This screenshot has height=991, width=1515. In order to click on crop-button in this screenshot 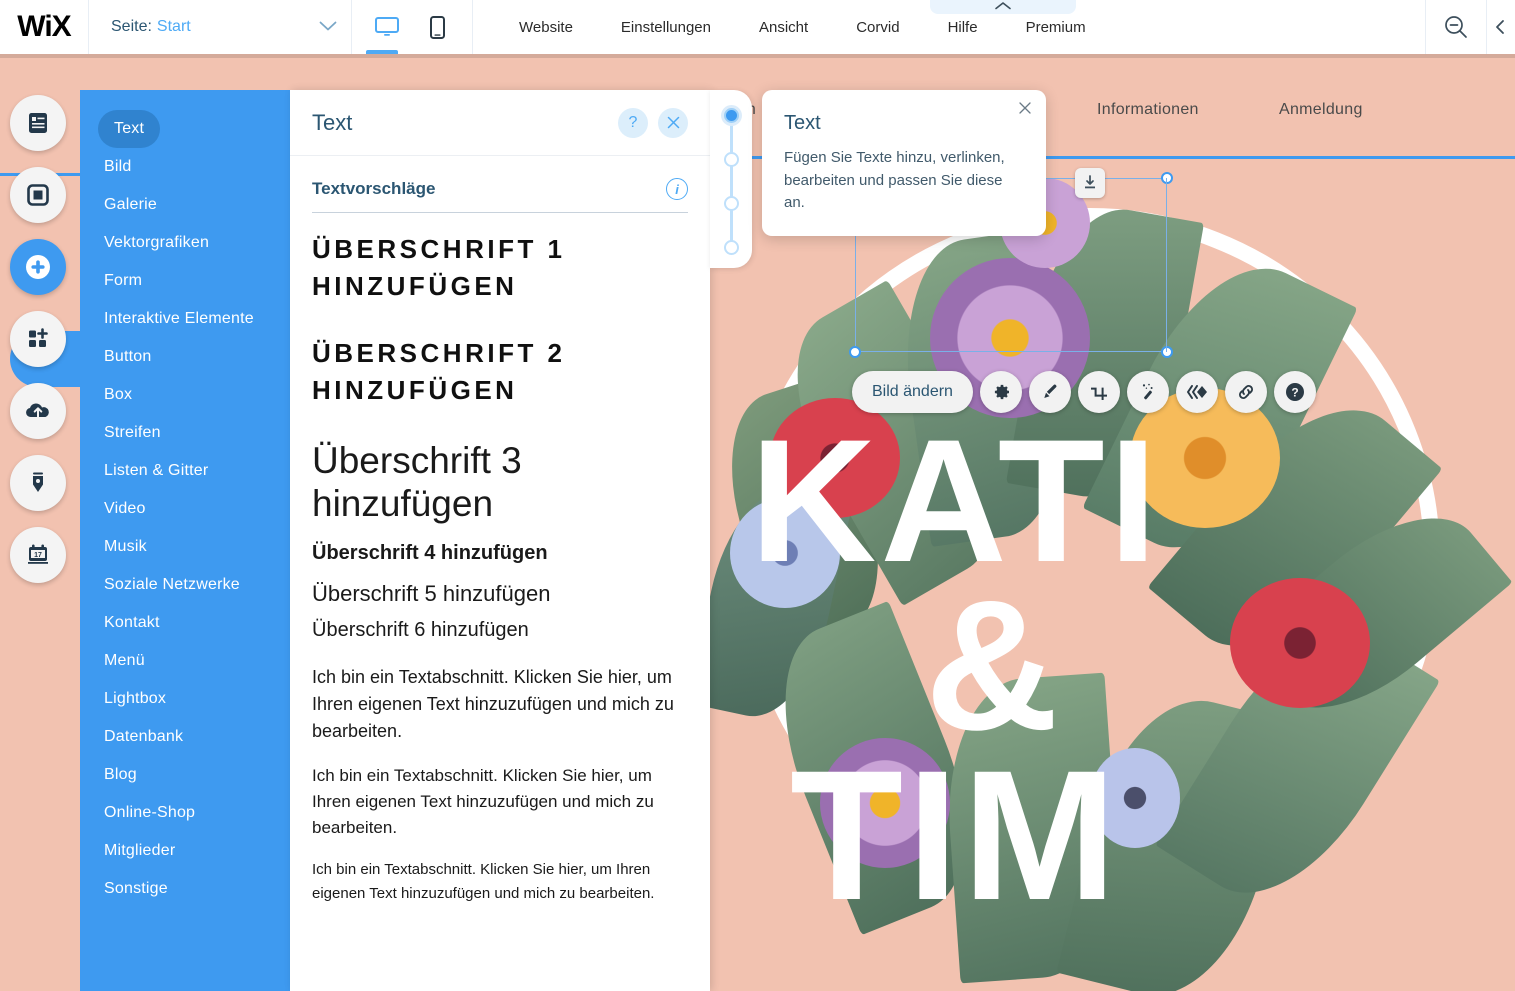, I will do `click(1098, 392)`.